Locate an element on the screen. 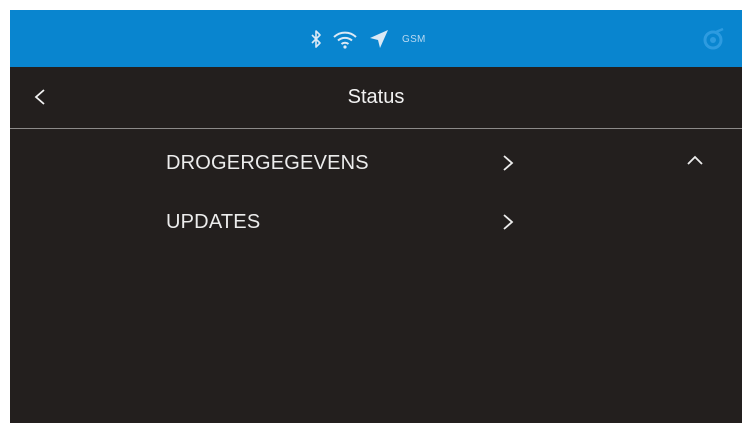 The height and width of the screenshot is (423, 742). status-icons: GSM is located at coordinates (368, 39).